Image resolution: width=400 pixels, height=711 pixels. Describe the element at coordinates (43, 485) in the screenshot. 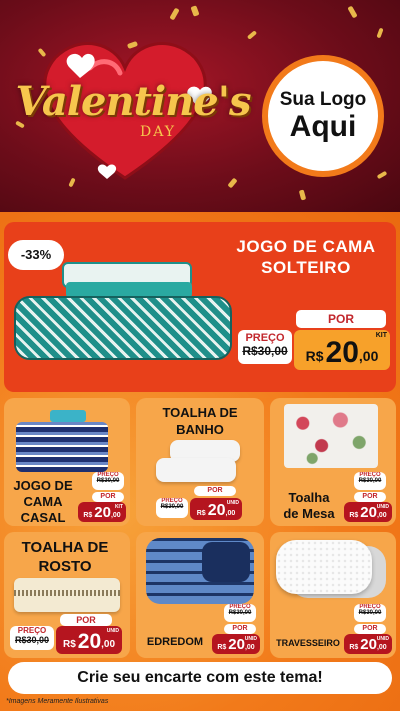

I see `product-title-line-1: JOGO DE` at that location.